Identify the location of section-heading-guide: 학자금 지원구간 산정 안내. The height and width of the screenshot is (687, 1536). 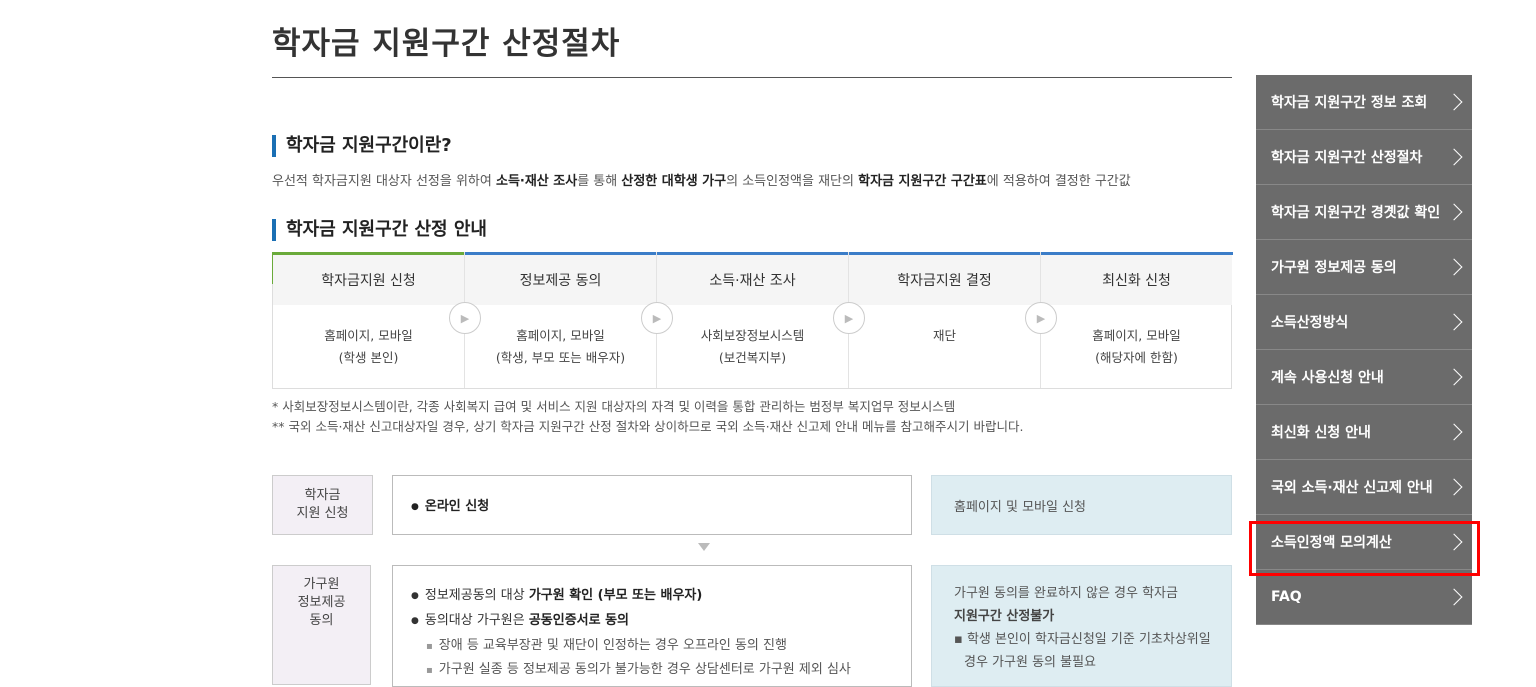
(379, 230).